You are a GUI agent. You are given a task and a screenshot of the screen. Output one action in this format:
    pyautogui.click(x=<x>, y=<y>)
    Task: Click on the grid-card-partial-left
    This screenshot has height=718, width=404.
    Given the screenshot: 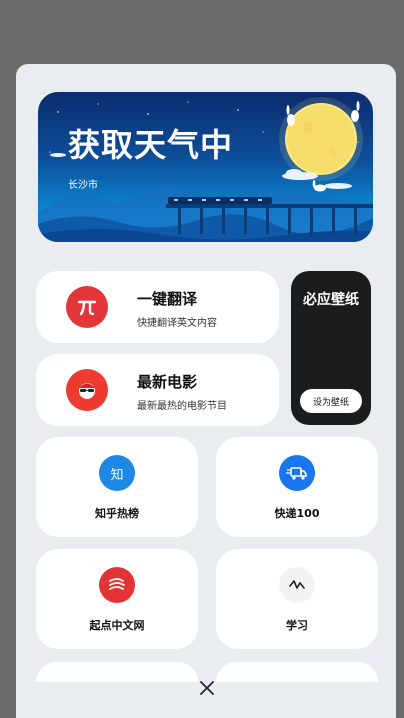 What is the action you would take?
    pyautogui.click(x=117, y=672)
    